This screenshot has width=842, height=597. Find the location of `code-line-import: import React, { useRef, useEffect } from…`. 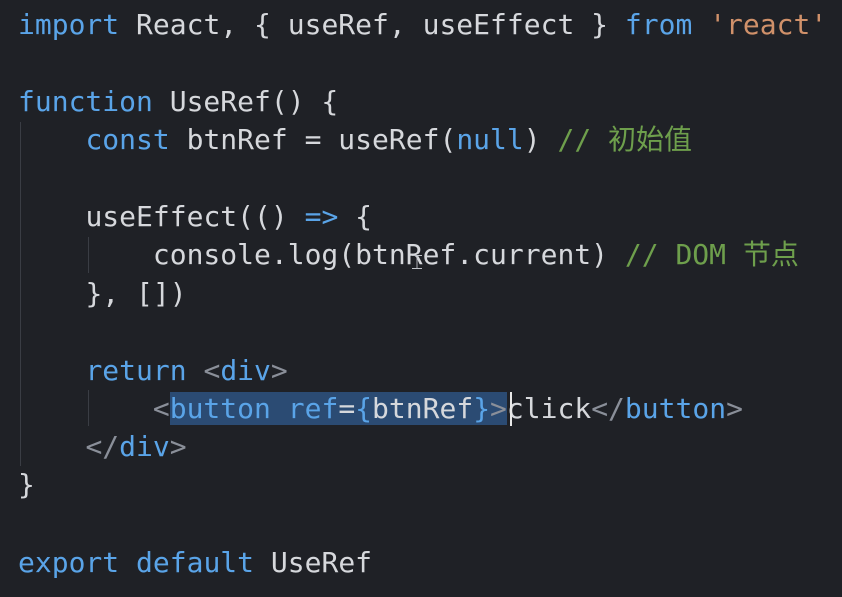

code-line-import: import React, { useRef, useEffect } from… is located at coordinates (422, 25).